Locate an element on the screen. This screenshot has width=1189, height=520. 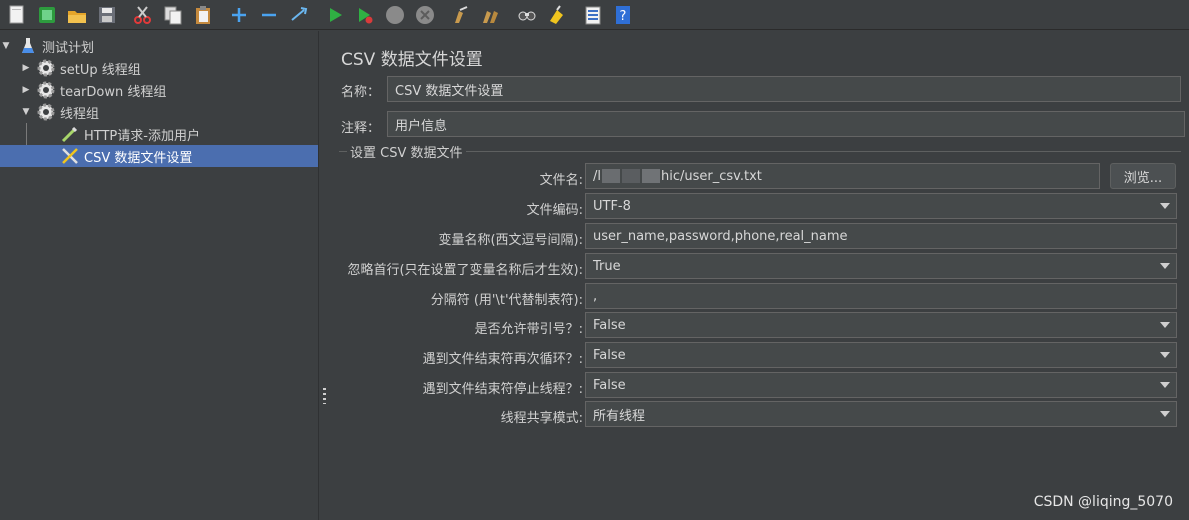
shutdown-icon is located at coordinates (425, 15).